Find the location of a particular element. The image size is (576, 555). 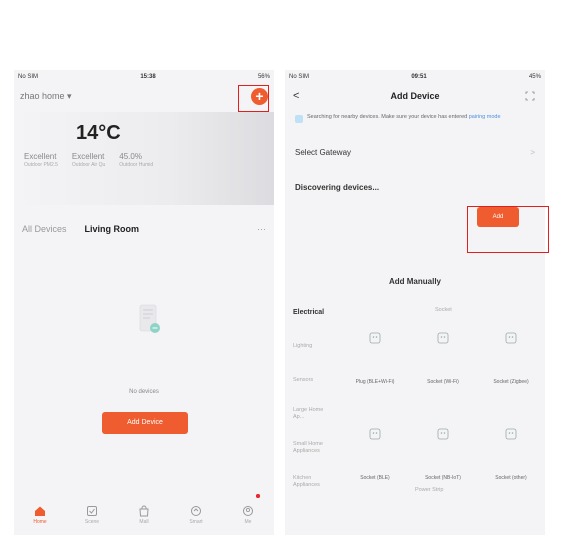

smart-icon is located at coordinates (196, 511).